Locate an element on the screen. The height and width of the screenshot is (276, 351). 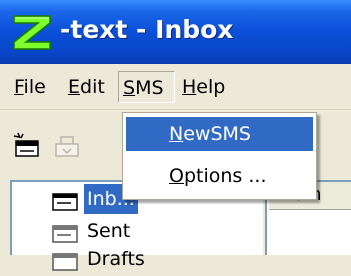
menu-item-new-sms: NewSMS is located at coordinates (219, 134).